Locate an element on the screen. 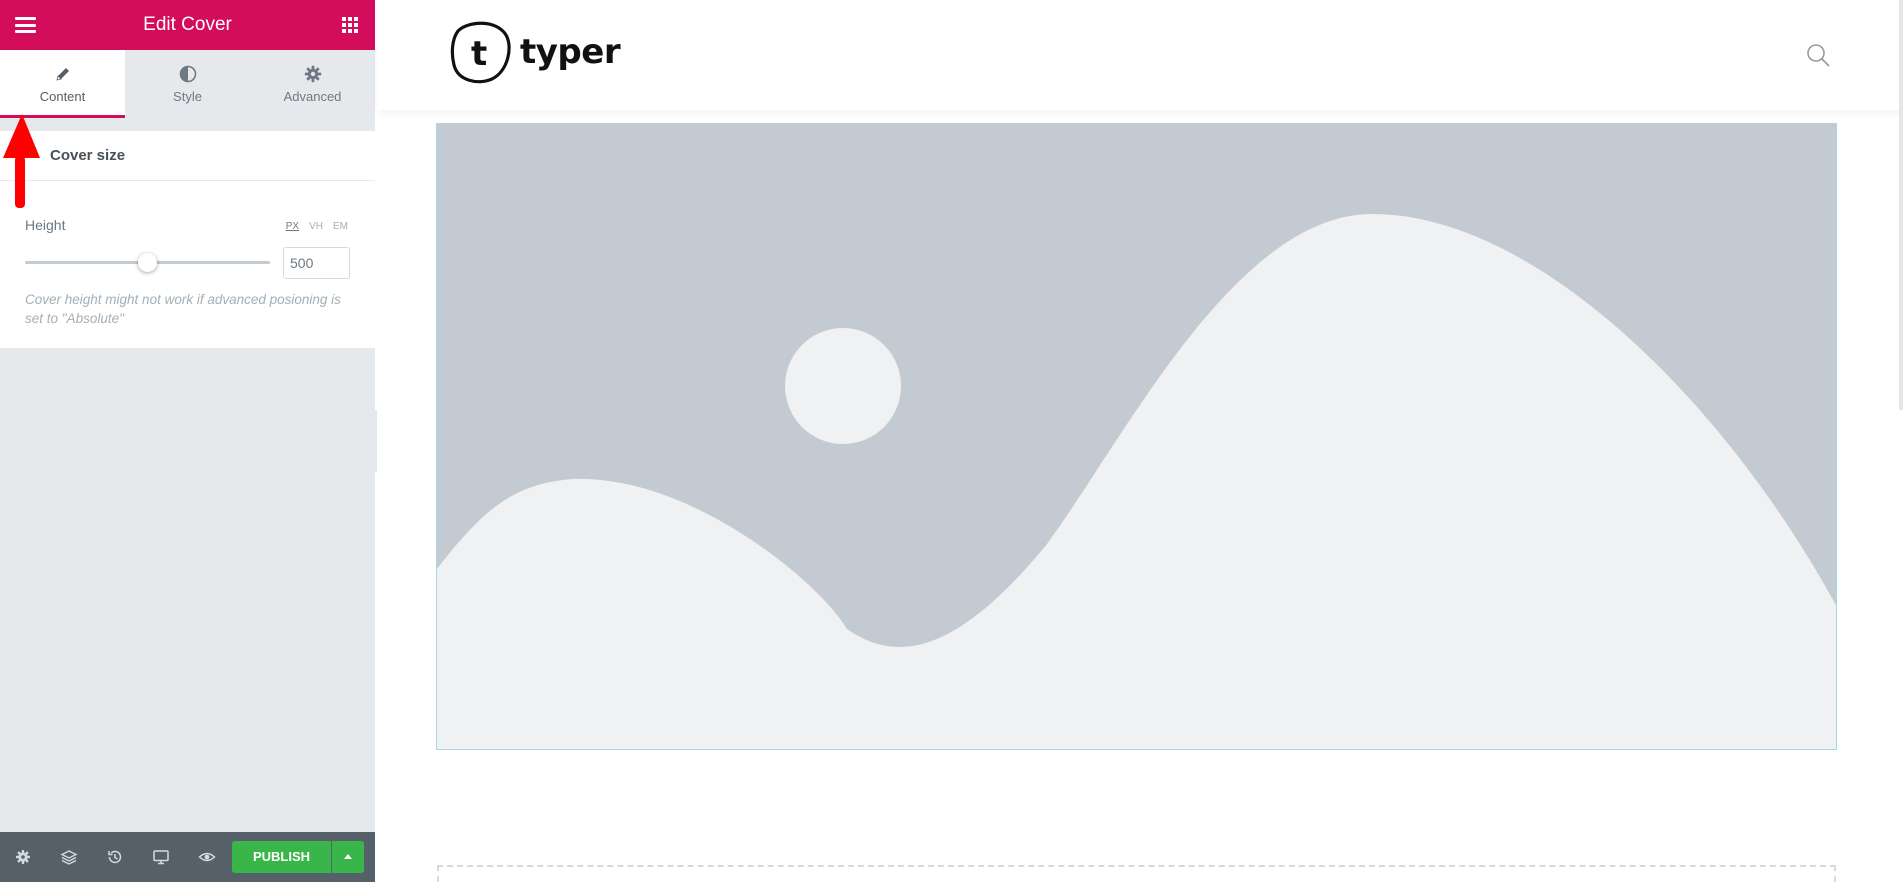 This screenshot has height=882, width=1903. editor-title: Edit Cover is located at coordinates (187, 24).